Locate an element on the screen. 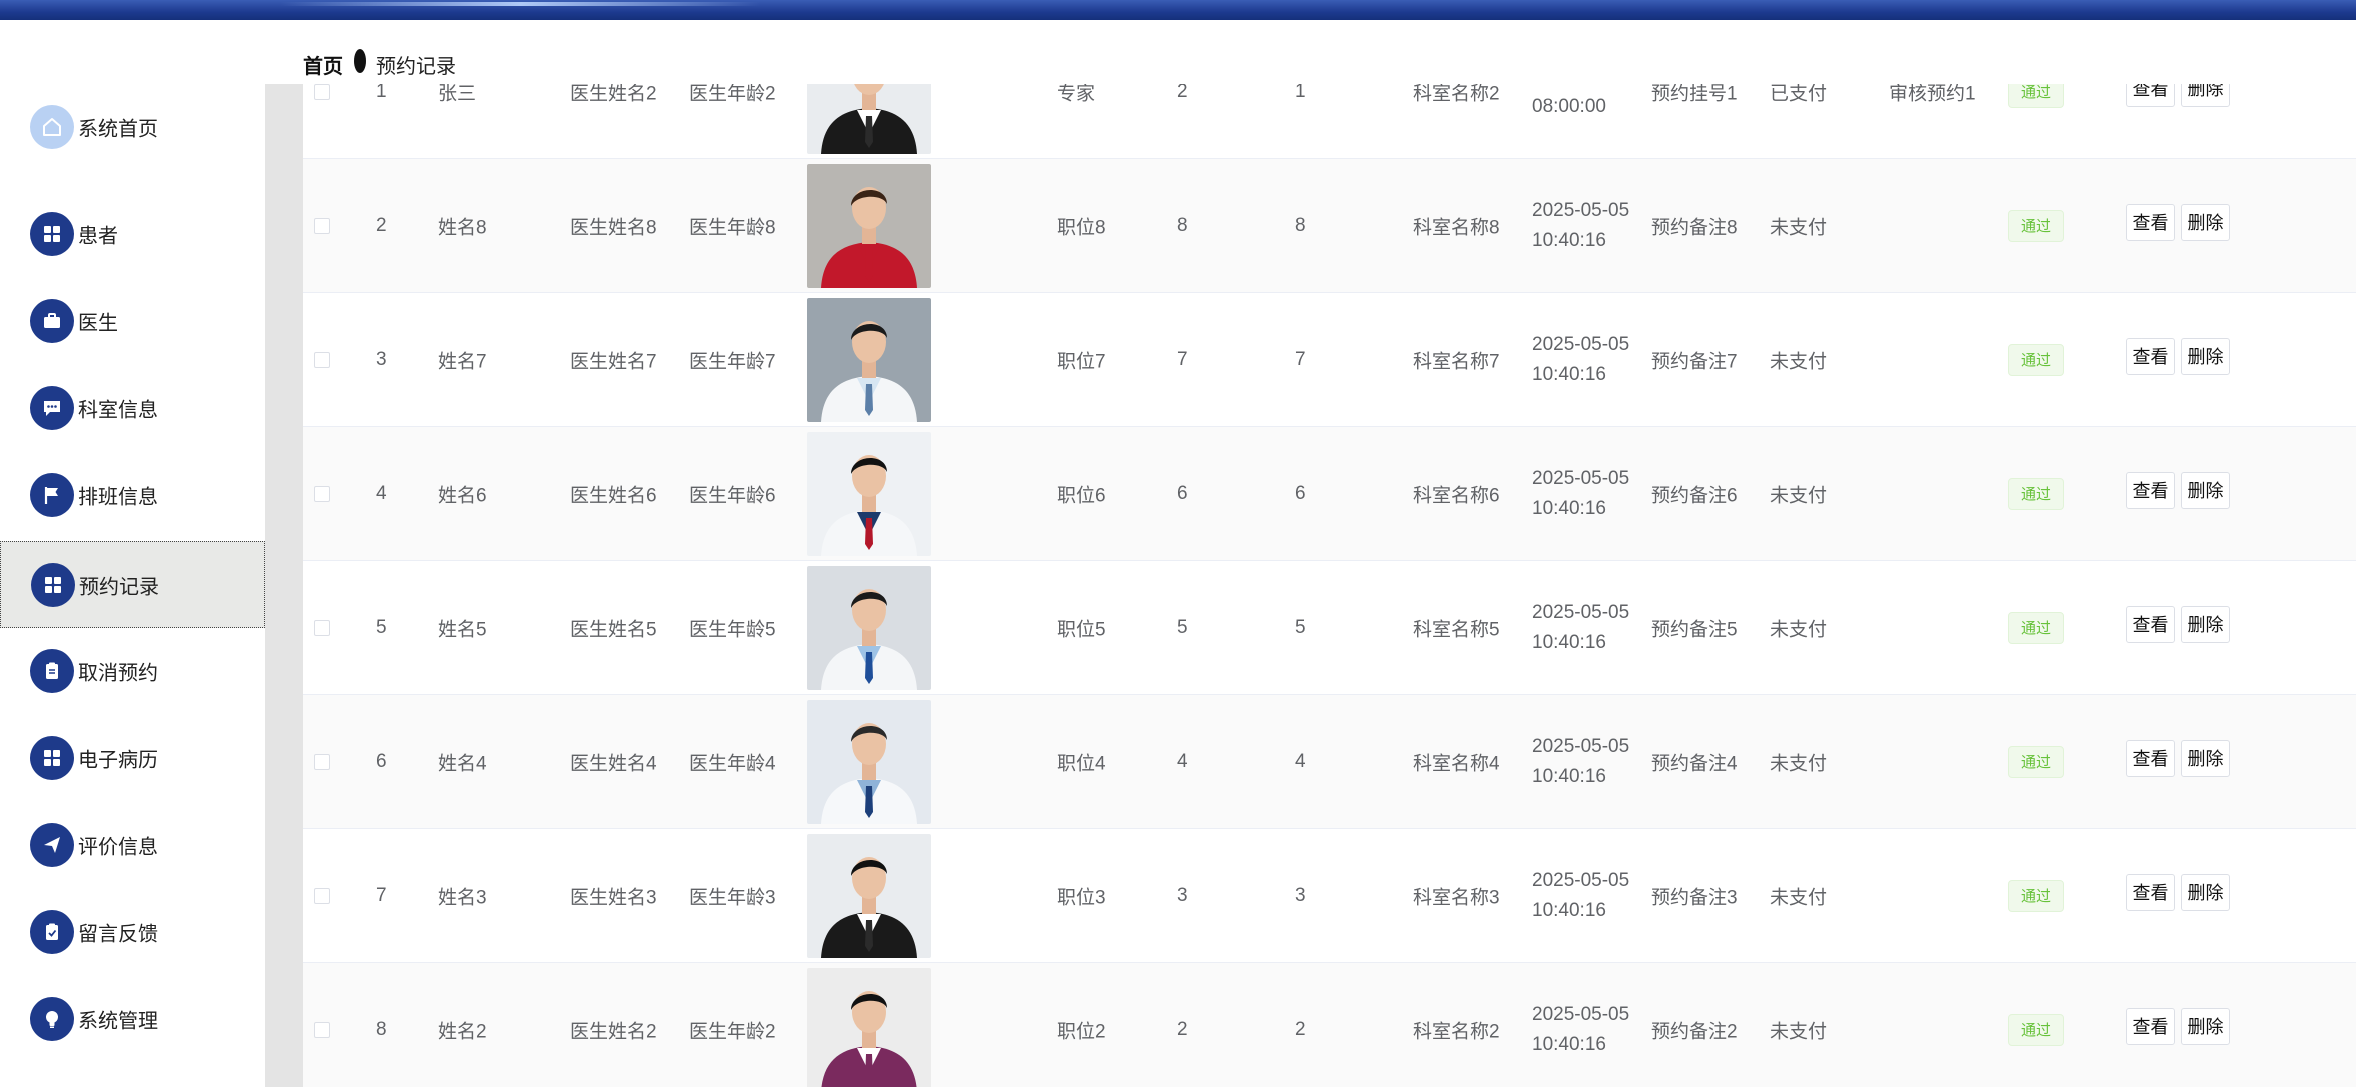 The image size is (2356, 1087). sidebar-item-feedback: 留言反馈 is located at coordinates (132, 931).